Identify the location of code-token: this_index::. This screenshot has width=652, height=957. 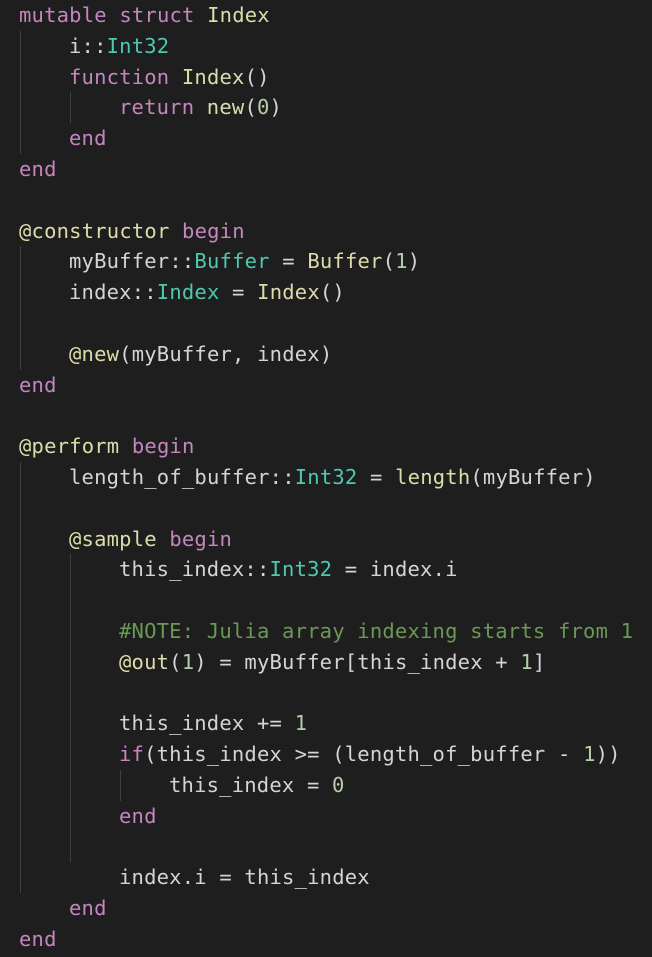
(194, 569).